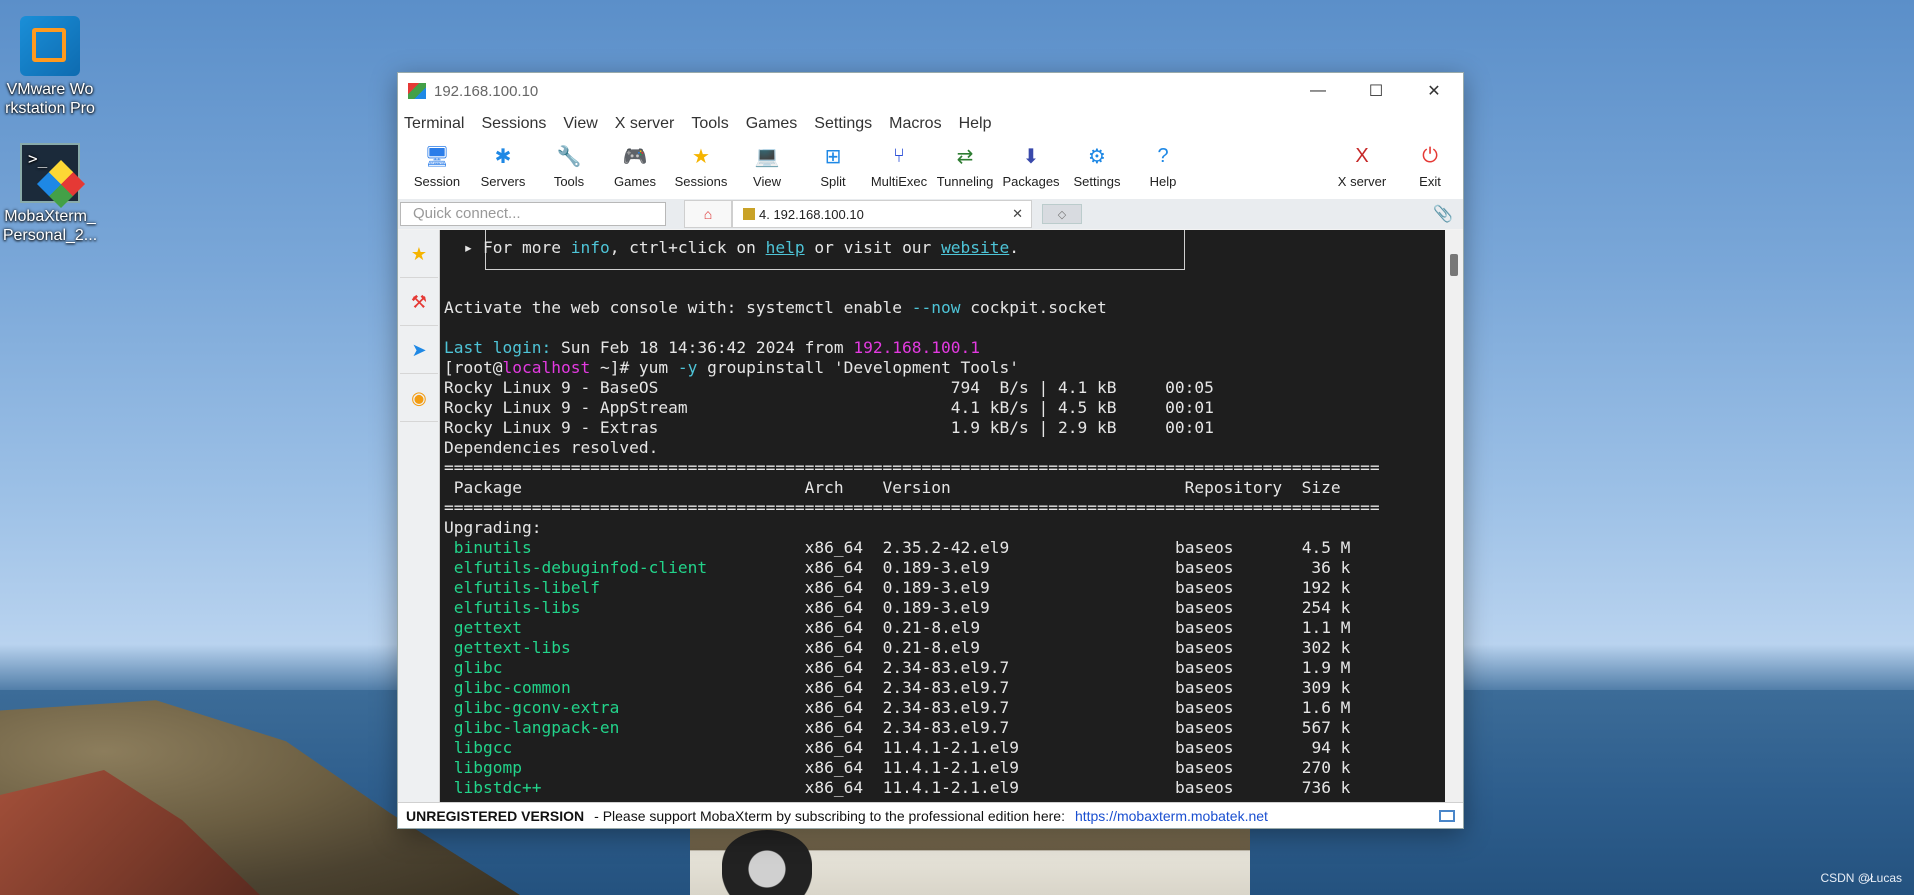 Image resolution: width=1914 pixels, height=895 pixels. What do you see at coordinates (701, 181) in the screenshot?
I see `toolbar-label: Sessions` at bounding box center [701, 181].